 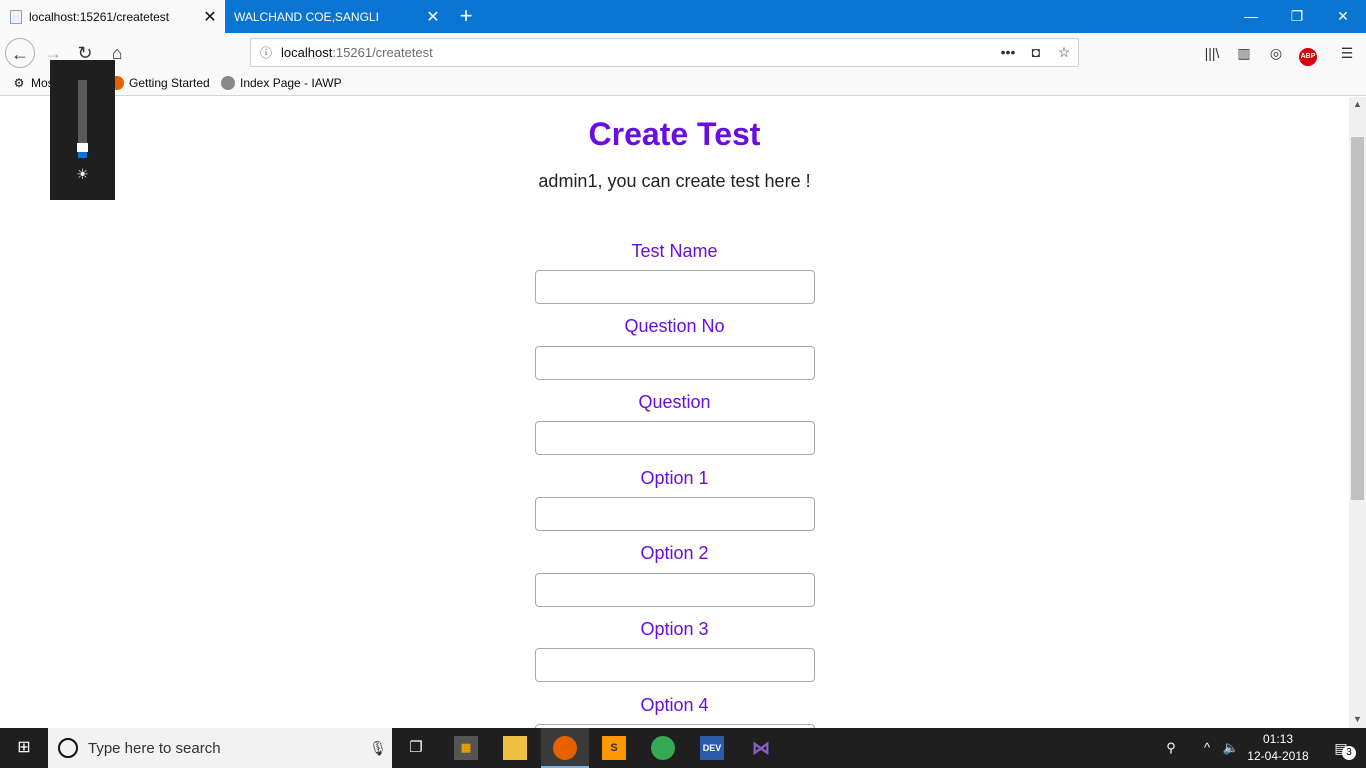 I want to click on option-3-label: Option 3, so click(x=674, y=629).